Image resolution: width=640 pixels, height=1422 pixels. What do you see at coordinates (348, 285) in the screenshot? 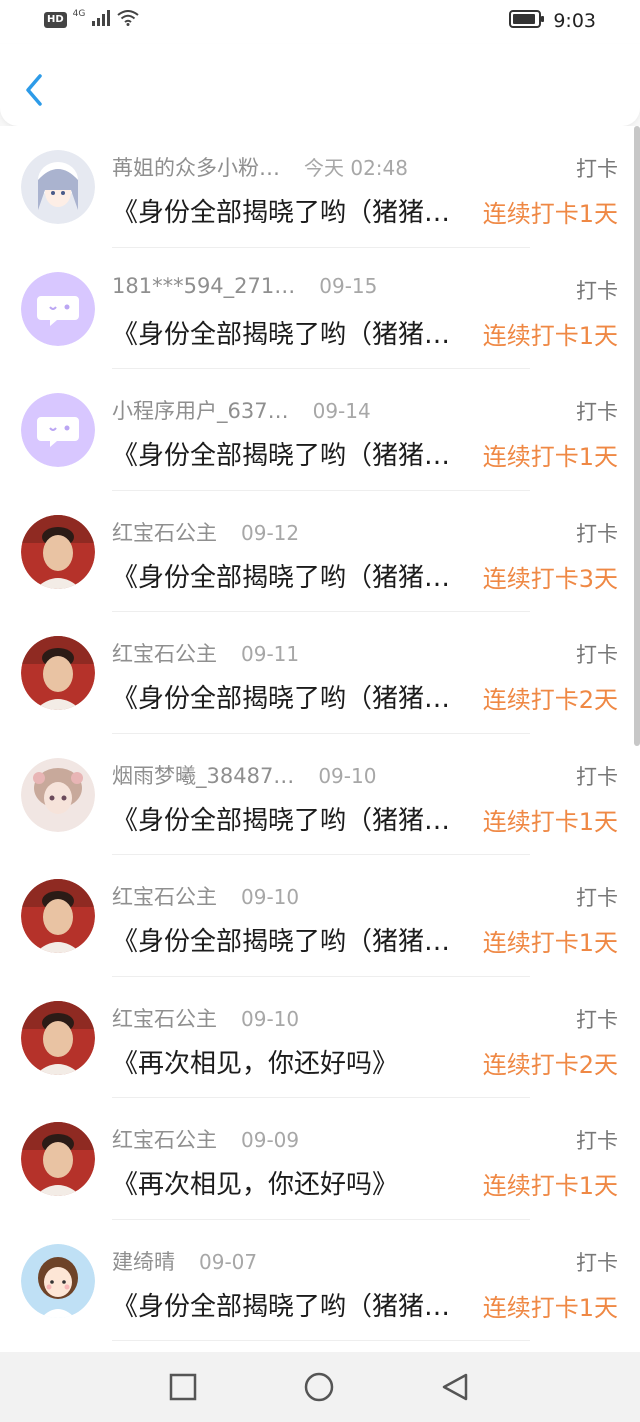
I see `post-date: 09-15` at bounding box center [348, 285].